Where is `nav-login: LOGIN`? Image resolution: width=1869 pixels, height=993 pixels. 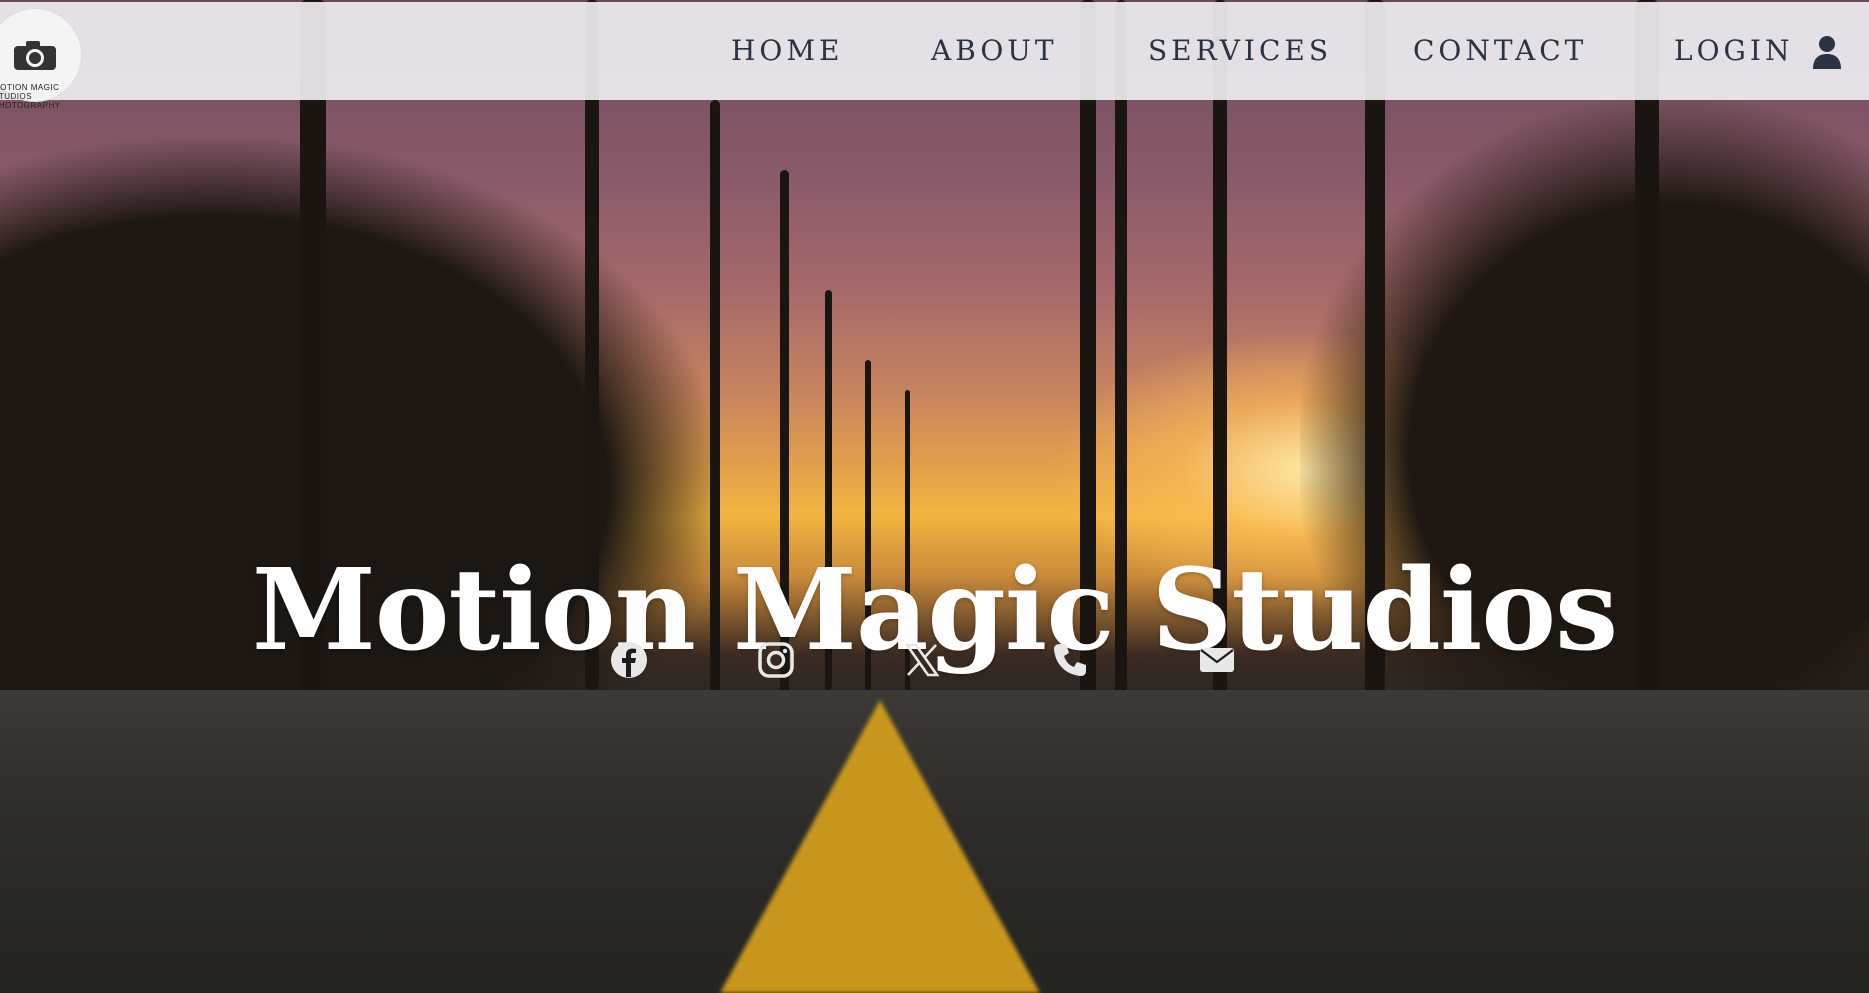
nav-login: LOGIN is located at coordinates (1733, 50).